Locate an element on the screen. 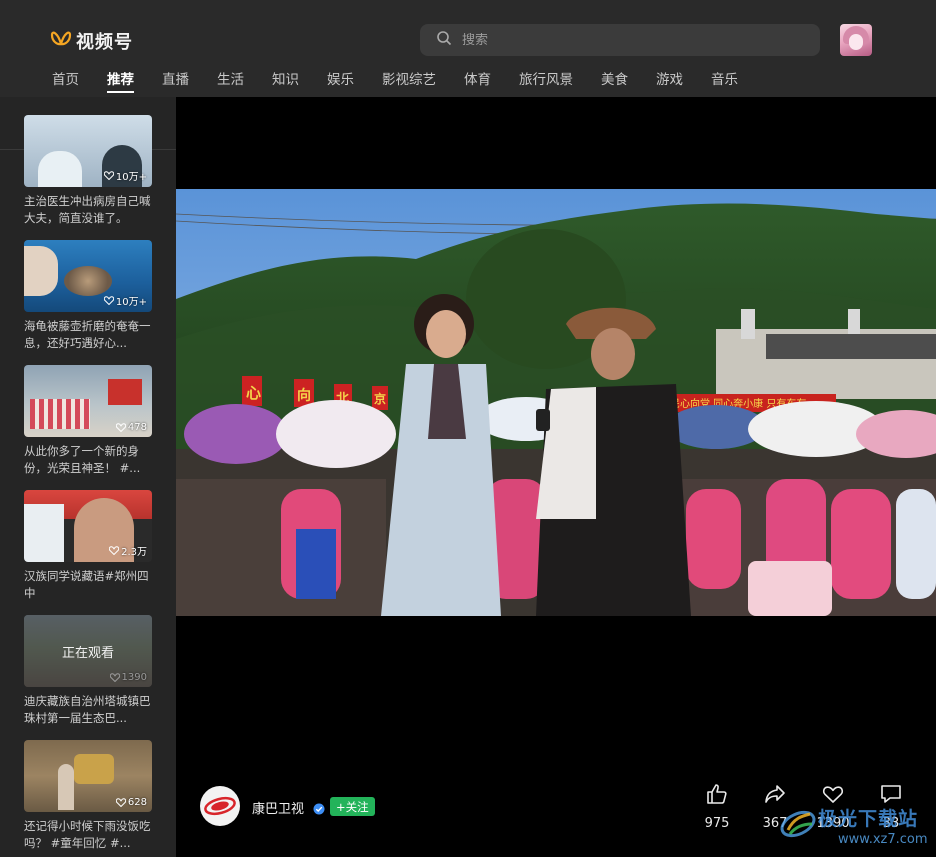 The width and height of the screenshot is (936, 857). site-watermark: 极光下载站 www.xz7.com is located at coordinates (856, 825).